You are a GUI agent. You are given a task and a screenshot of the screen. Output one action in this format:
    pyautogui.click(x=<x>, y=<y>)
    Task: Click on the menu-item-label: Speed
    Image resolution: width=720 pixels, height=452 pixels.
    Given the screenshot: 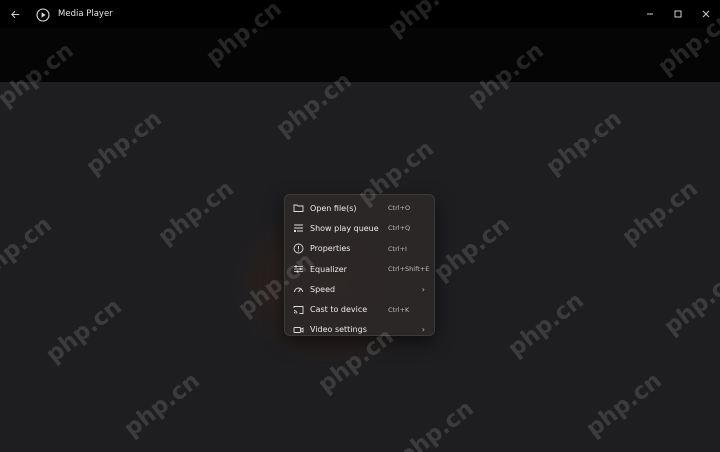 What is the action you would take?
    pyautogui.click(x=323, y=289)
    